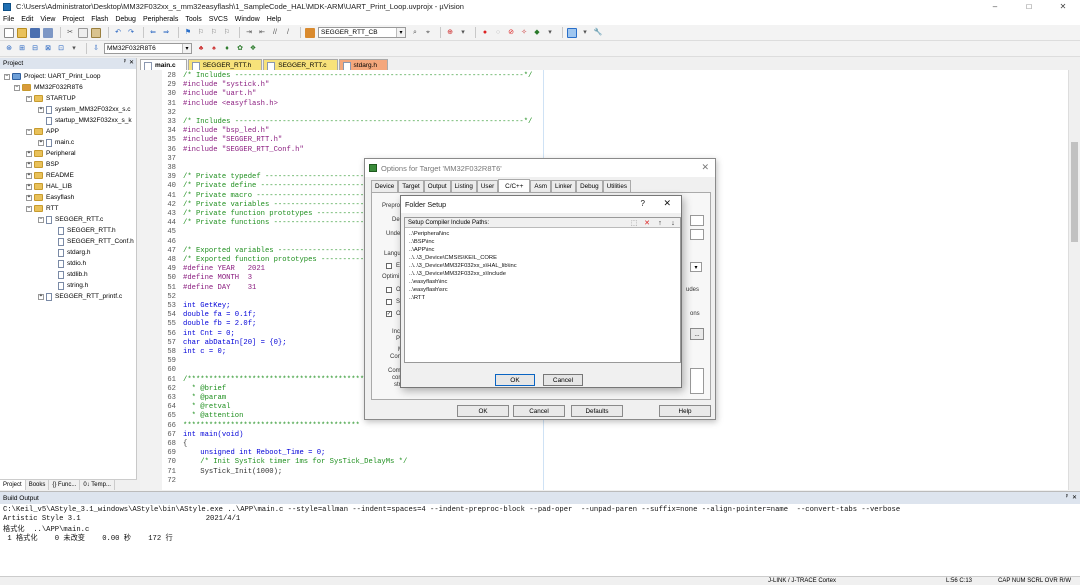 The width and height of the screenshot is (1080, 585). What do you see at coordinates (48, 87) in the screenshot?
I see `tree-item-target: − MM32F032R8T6` at bounding box center [48, 87].